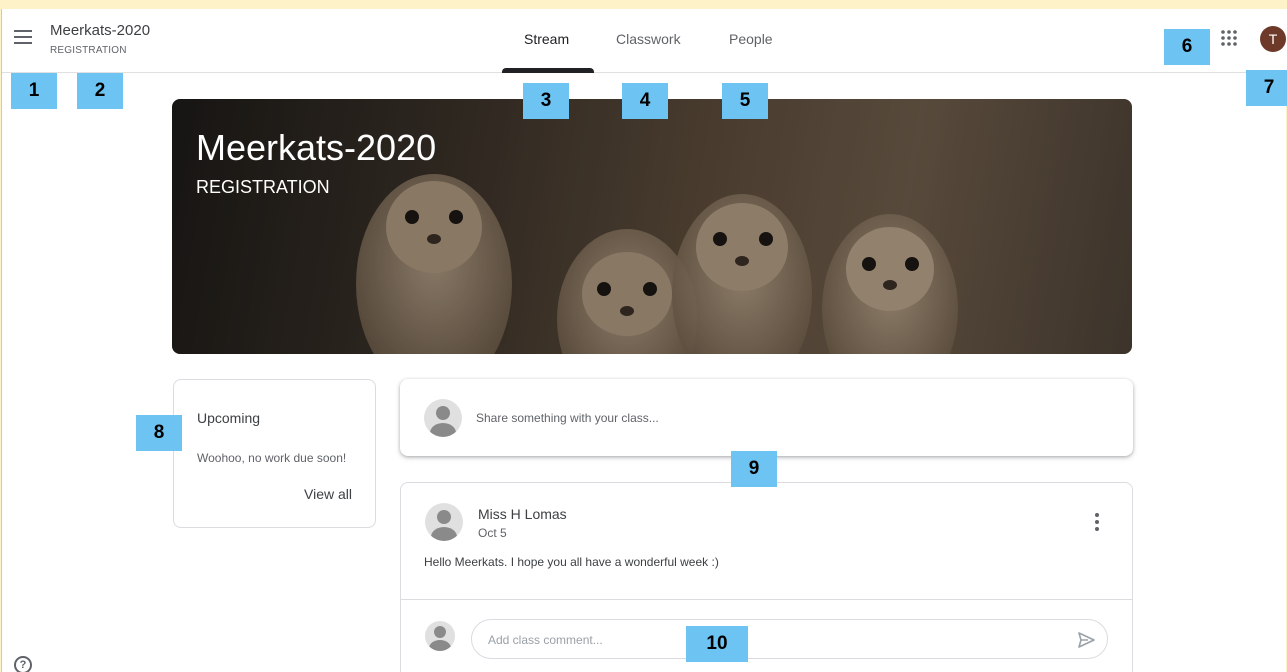 The width and height of the screenshot is (1287, 672). I want to click on account-avatar: T, so click(1273, 39).